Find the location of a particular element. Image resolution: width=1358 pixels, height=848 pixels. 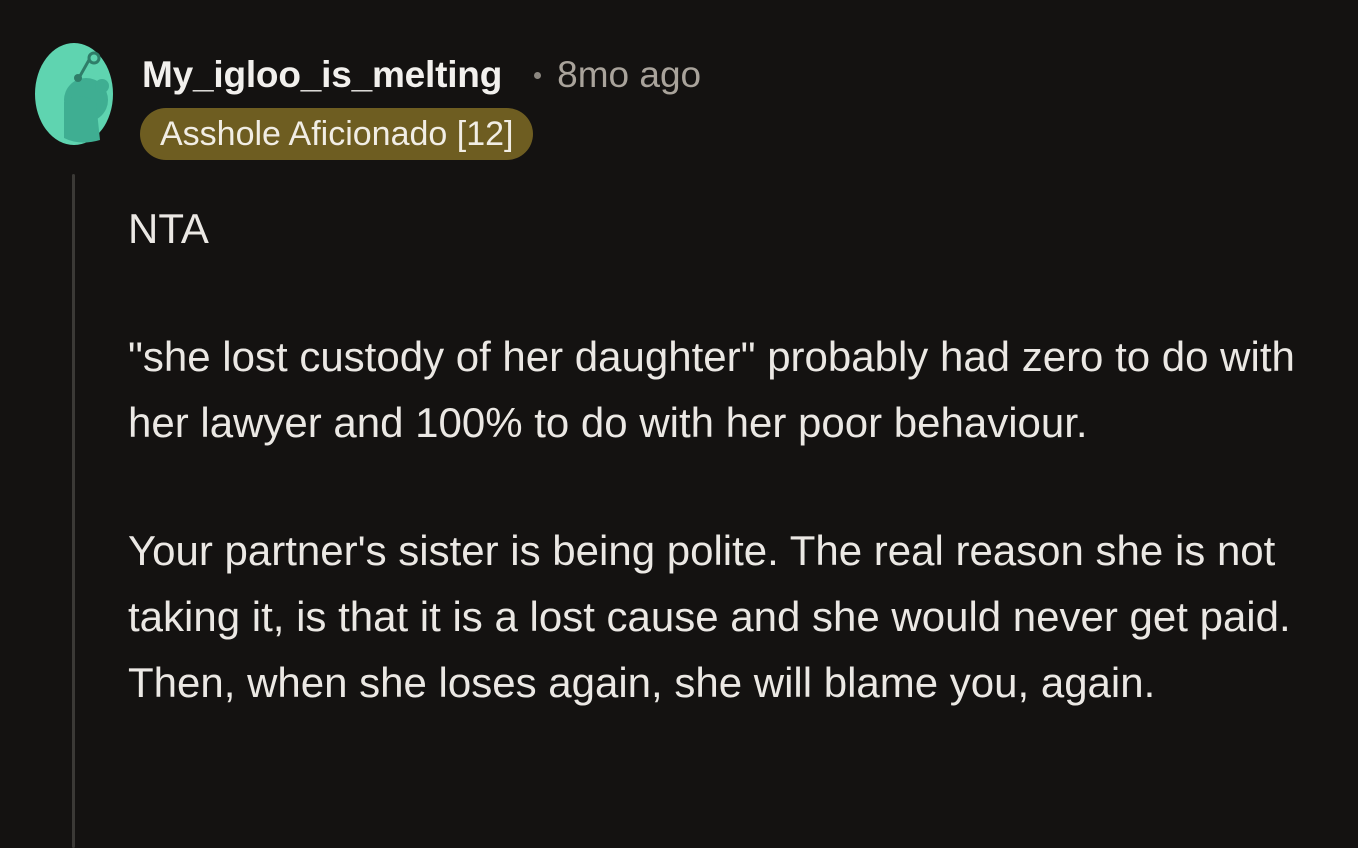

comment-timestamp: 8mo ago is located at coordinates (629, 75).